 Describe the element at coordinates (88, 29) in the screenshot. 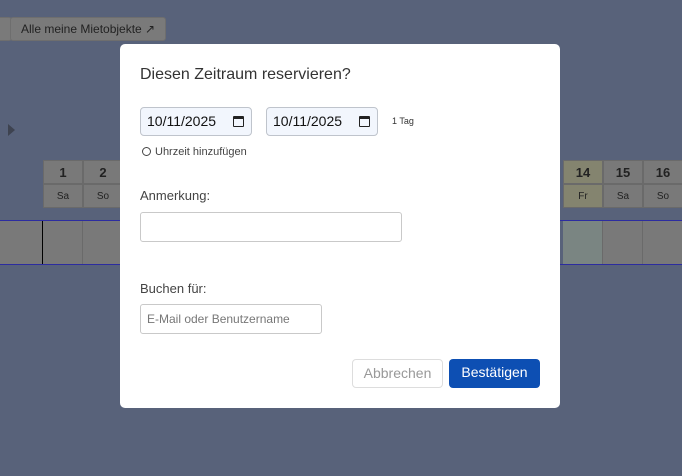

I see `all-objects-button: Alle meine Mietobjekte ↗` at that location.